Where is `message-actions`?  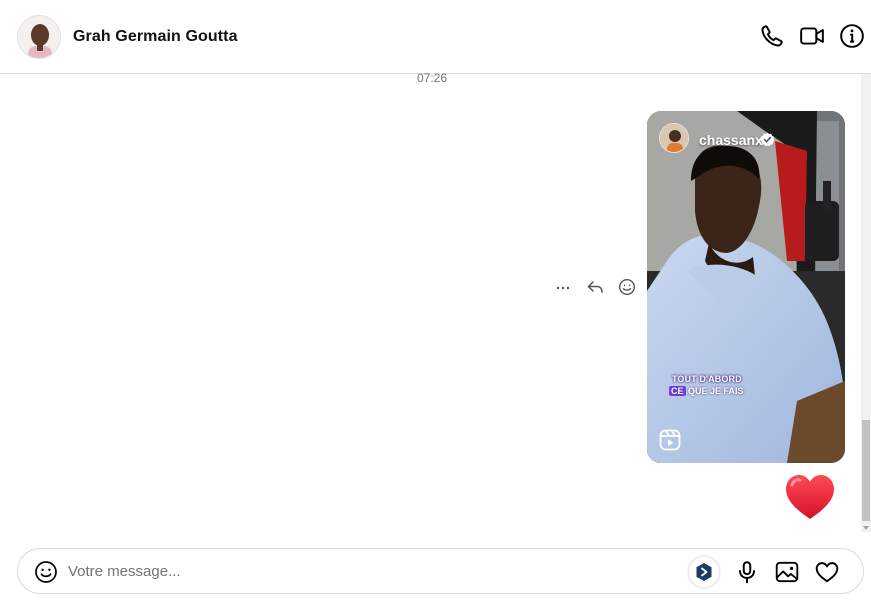
message-actions is located at coordinates (600, 287).